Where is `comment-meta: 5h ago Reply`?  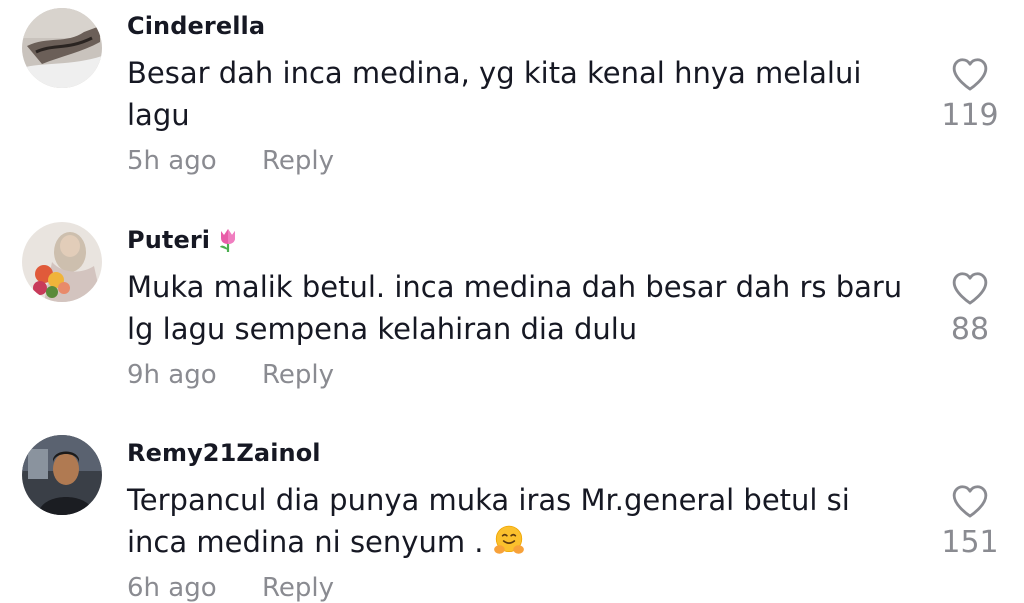 comment-meta: 5h ago Reply is located at coordinates (230, 161).